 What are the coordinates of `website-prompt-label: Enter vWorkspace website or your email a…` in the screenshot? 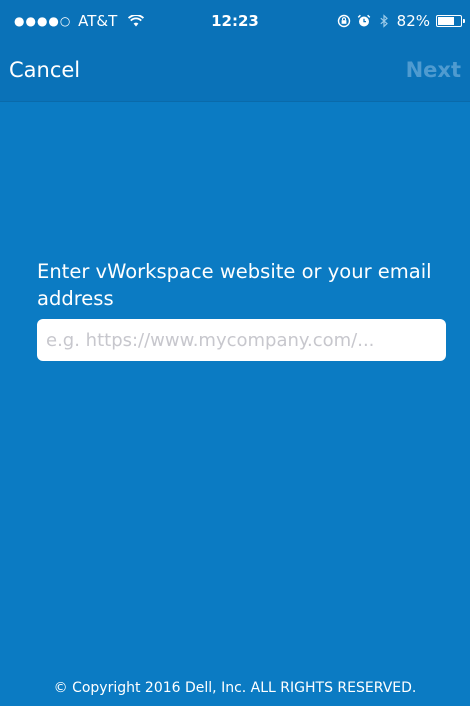 It's located at (234, 285).